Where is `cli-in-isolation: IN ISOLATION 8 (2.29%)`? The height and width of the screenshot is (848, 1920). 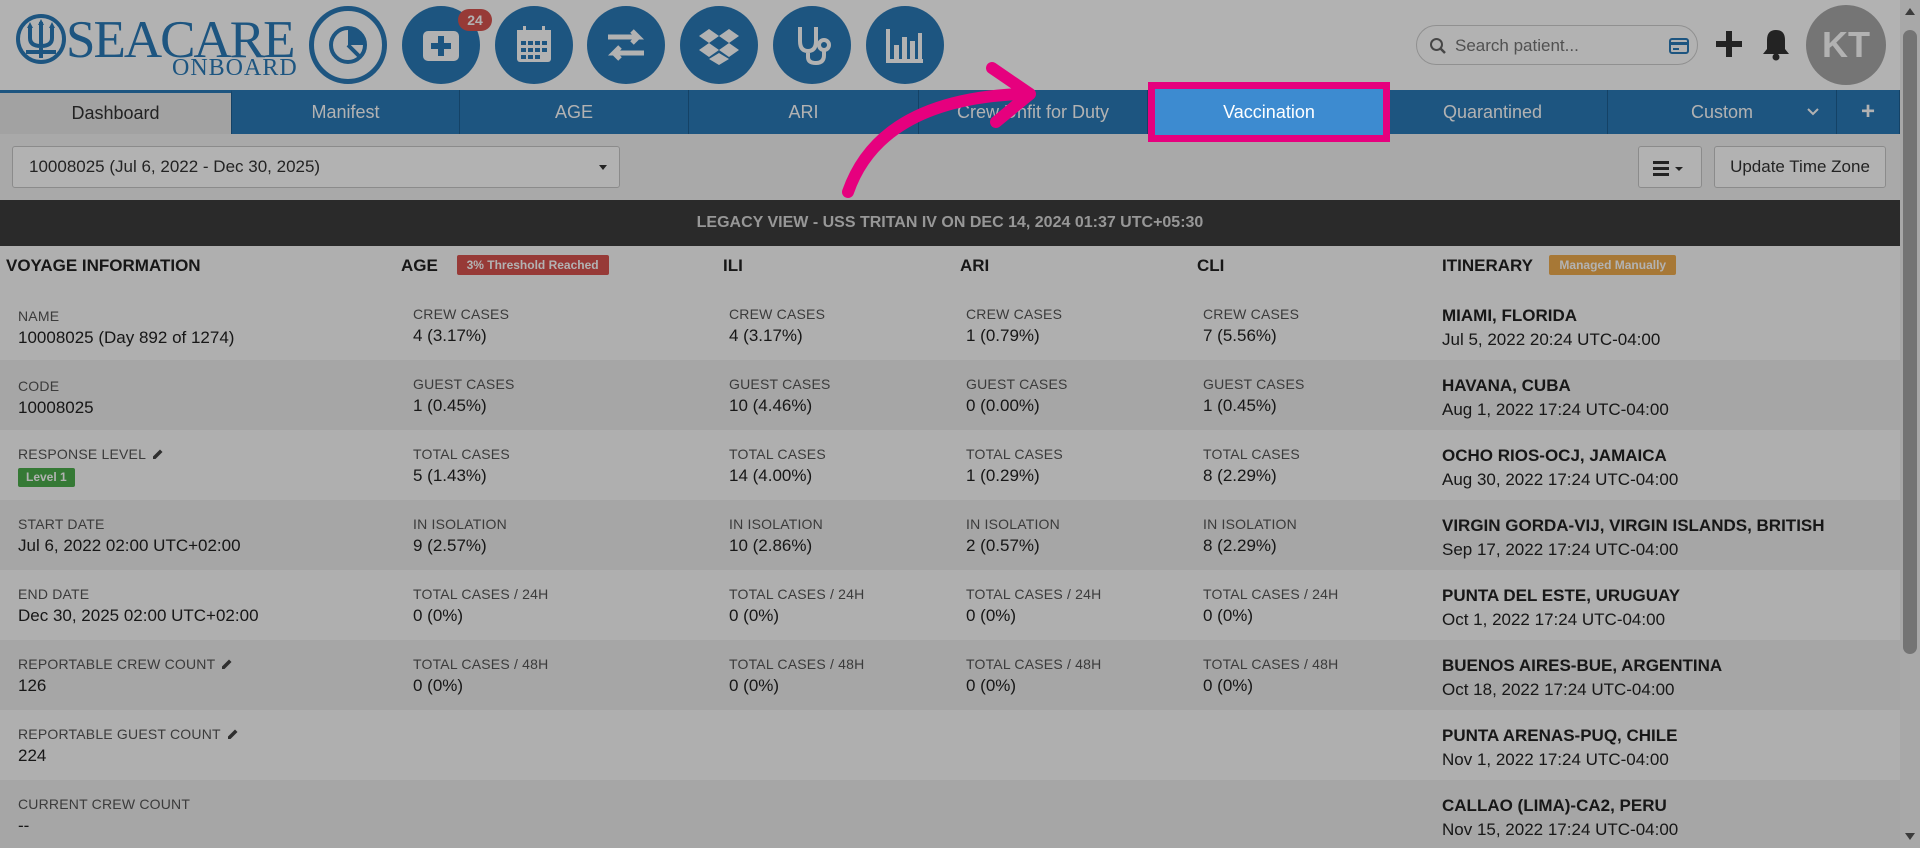 cli-in-isolation: IN ISOLATION 8 (2.29%) is located at coordinates (1250, 536).